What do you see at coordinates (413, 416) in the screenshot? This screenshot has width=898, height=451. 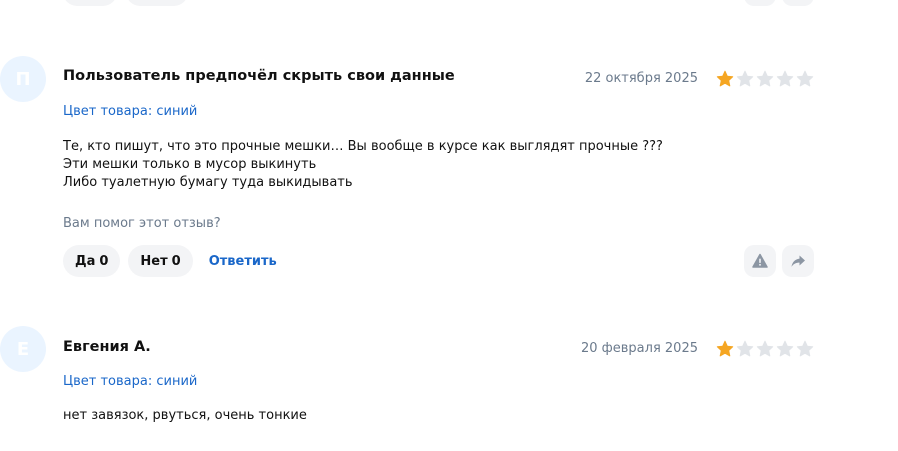 I see `review-text: нет завязок, рвуться, очень тонкие` at bounding box center [413, 416].